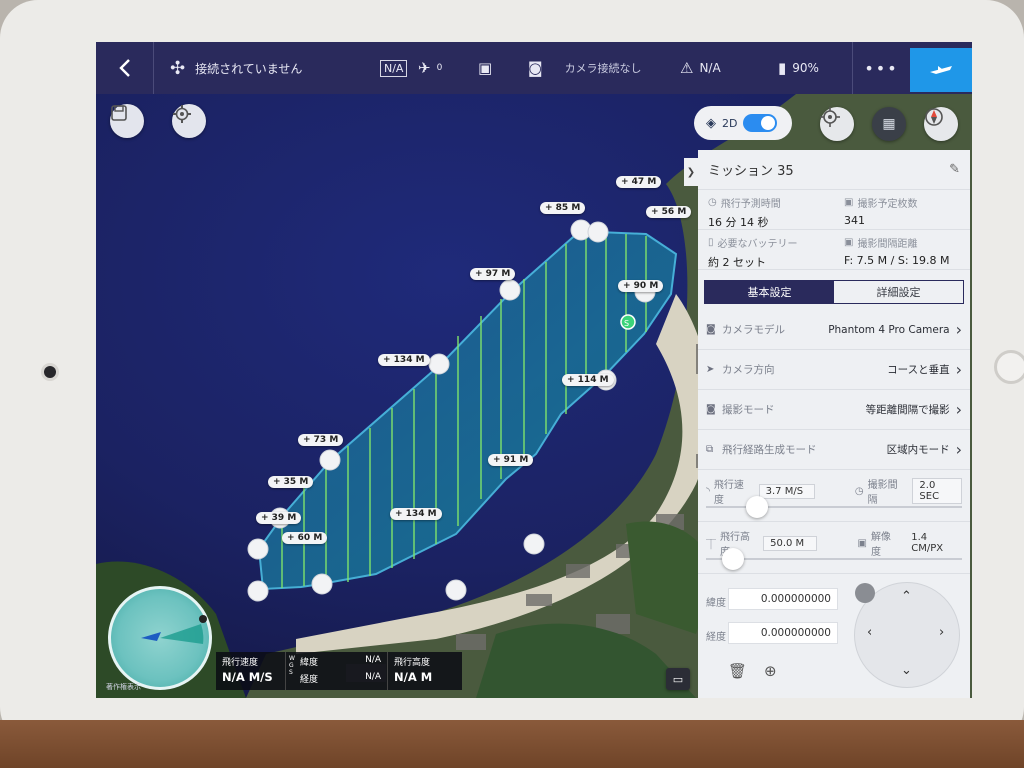 This screenshot has width=1024, height=768. Describe the element at coordinates (834, 450) in the screenshot. I see `setting-path-mode: ⧉ 飛行経路生成モード 区域内モード ›` at that location.